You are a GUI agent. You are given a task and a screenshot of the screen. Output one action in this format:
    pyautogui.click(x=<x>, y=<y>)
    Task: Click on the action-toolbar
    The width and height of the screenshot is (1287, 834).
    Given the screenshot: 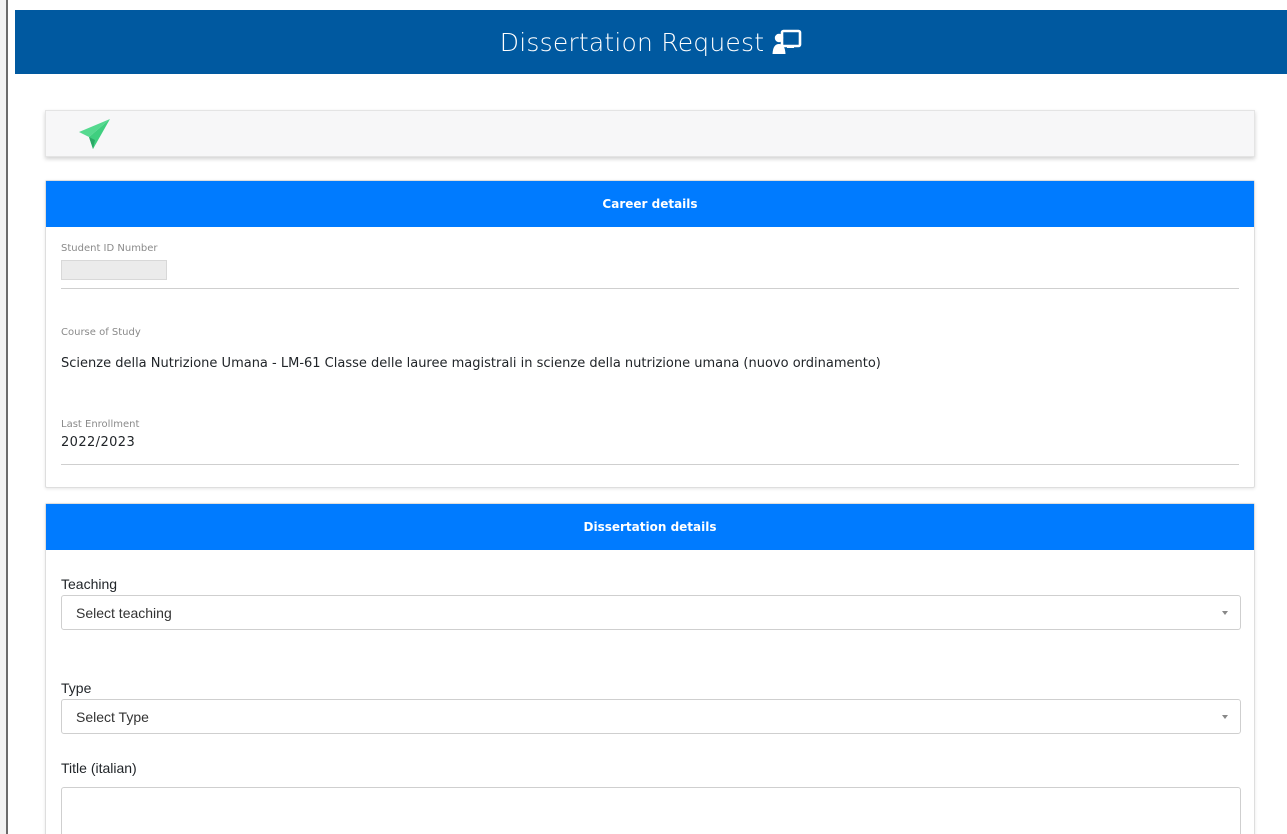 What is the action you would take?
    pyautogui.click(x=650, y=133)
    